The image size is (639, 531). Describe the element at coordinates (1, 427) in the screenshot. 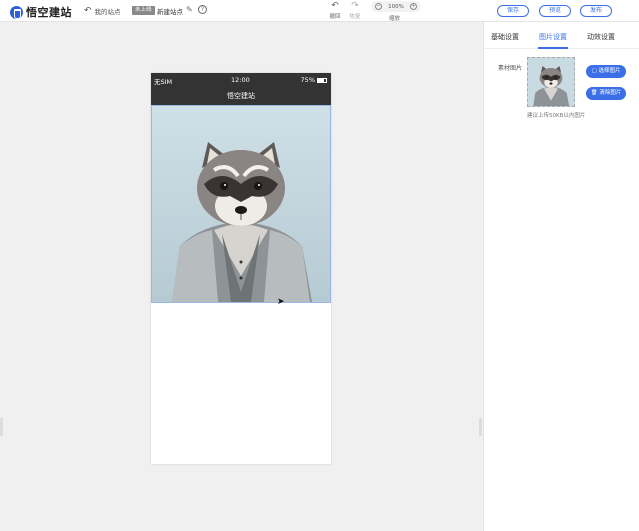

I see `left-panel-handle` at that location.